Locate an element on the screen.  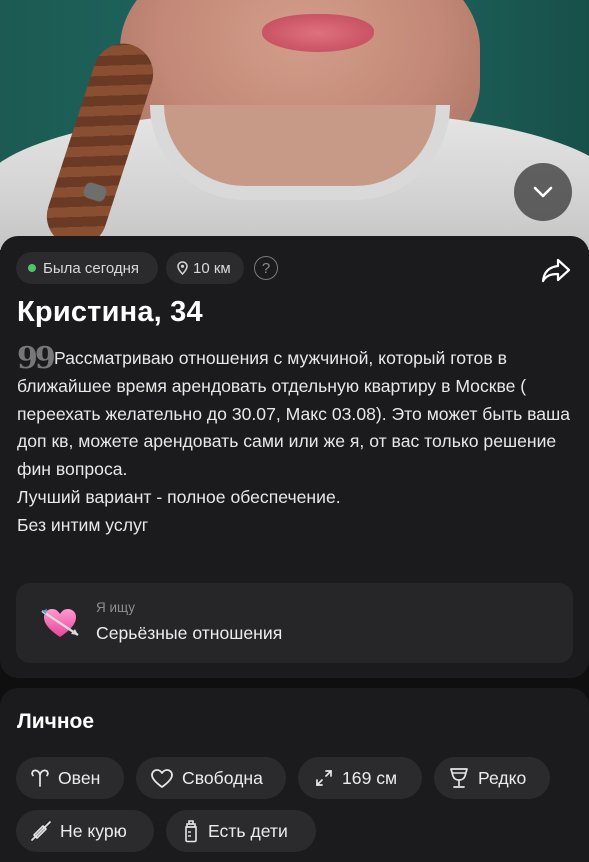
looking-for-box: Я ищу Серьёзные отношения is located at coordinates (294, 623).